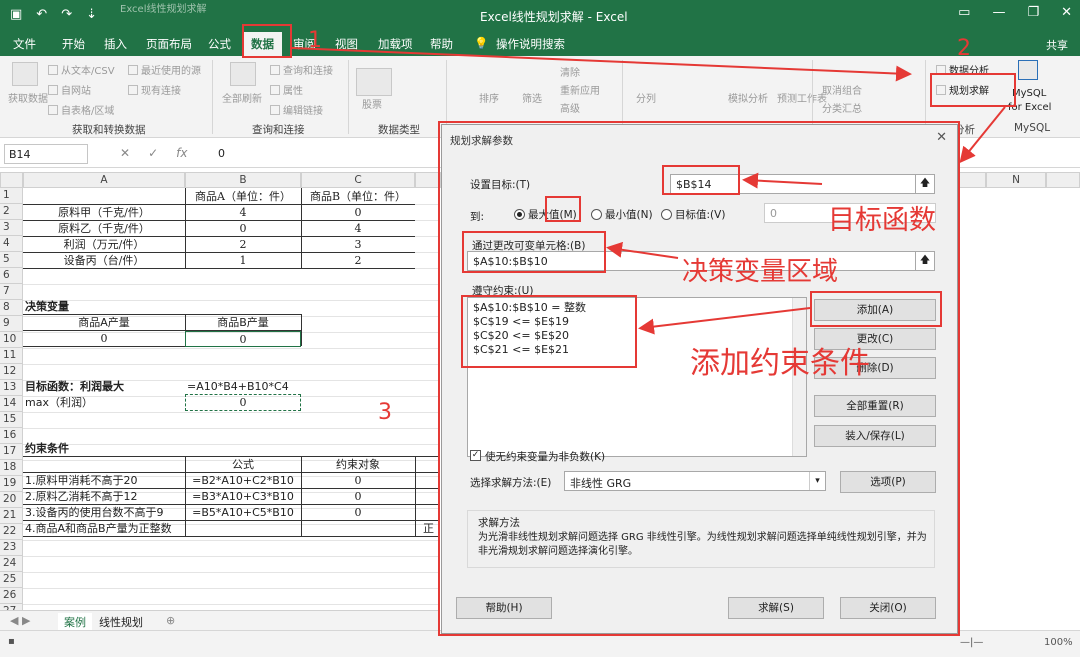 Image resolution: width=1080 pixels, height=657 pixels. What do you see at coordinates (570, 107) in the screenshot?
I see `advanced-button: 高级` at bounding box center [570, 107].